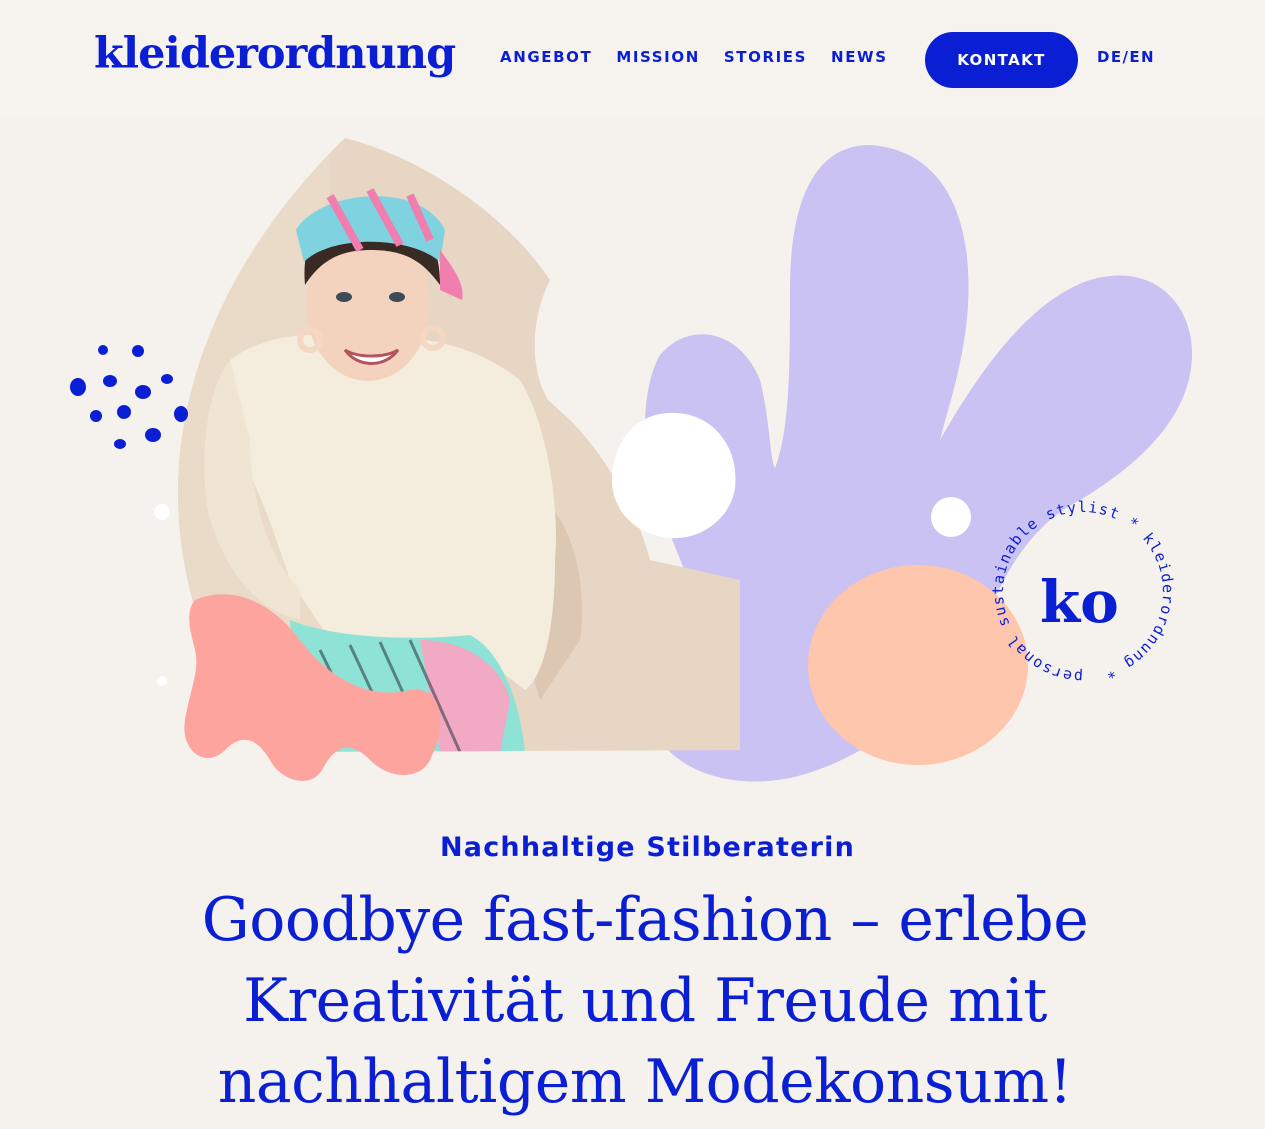 The image size is (1265, 1129). What do you see at coordinates (859, 57) in the screenshot?
I see `nav-item-news: NEWS` at bounding box center [859, 57].